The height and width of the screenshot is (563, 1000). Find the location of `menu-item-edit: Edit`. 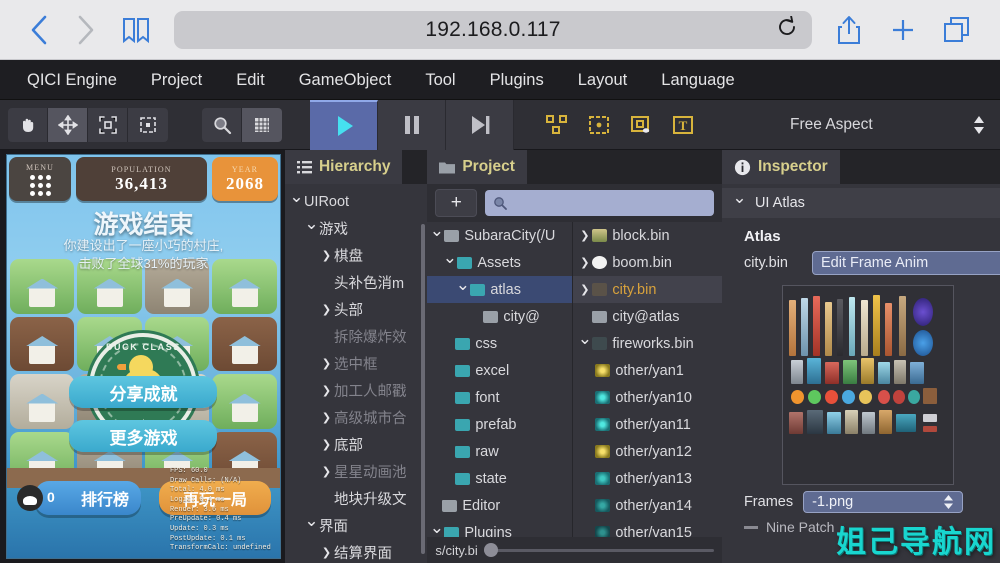

menu-item-edit: Edit is located at coordinates (250, 80).